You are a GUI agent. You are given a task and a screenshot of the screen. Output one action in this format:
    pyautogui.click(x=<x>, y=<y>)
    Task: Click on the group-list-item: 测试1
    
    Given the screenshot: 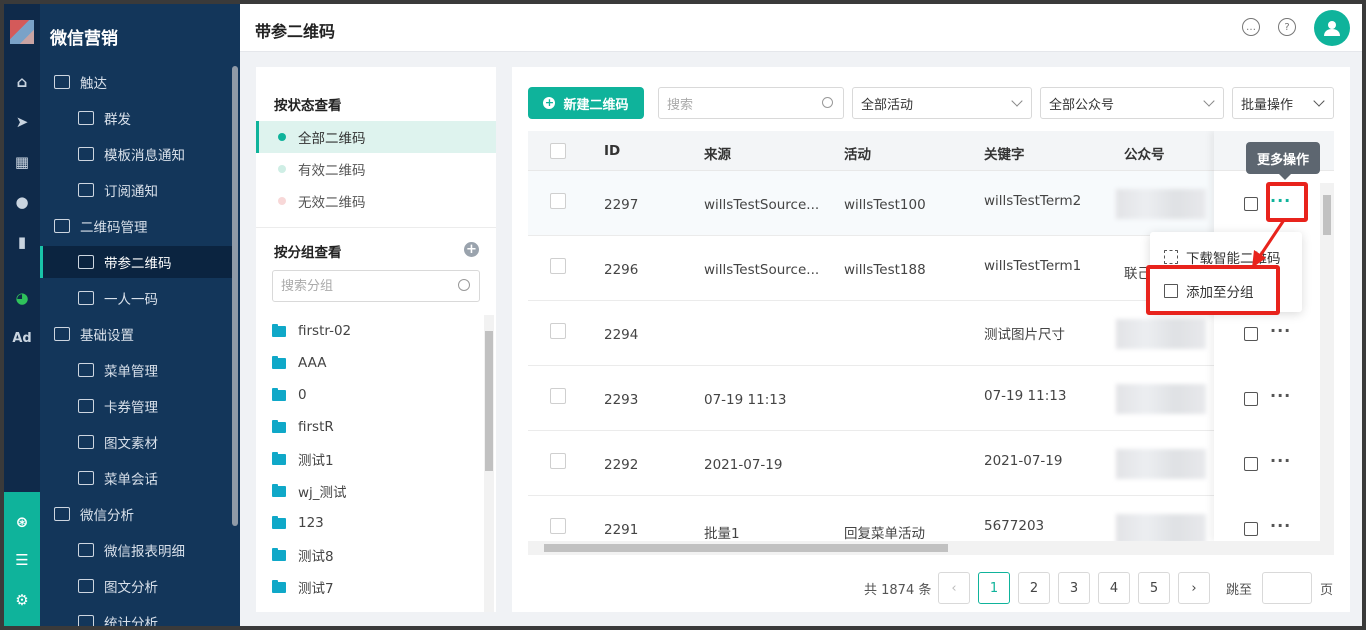 What is the action you would take?
    pyautogui.click(x=372, y=459)
    